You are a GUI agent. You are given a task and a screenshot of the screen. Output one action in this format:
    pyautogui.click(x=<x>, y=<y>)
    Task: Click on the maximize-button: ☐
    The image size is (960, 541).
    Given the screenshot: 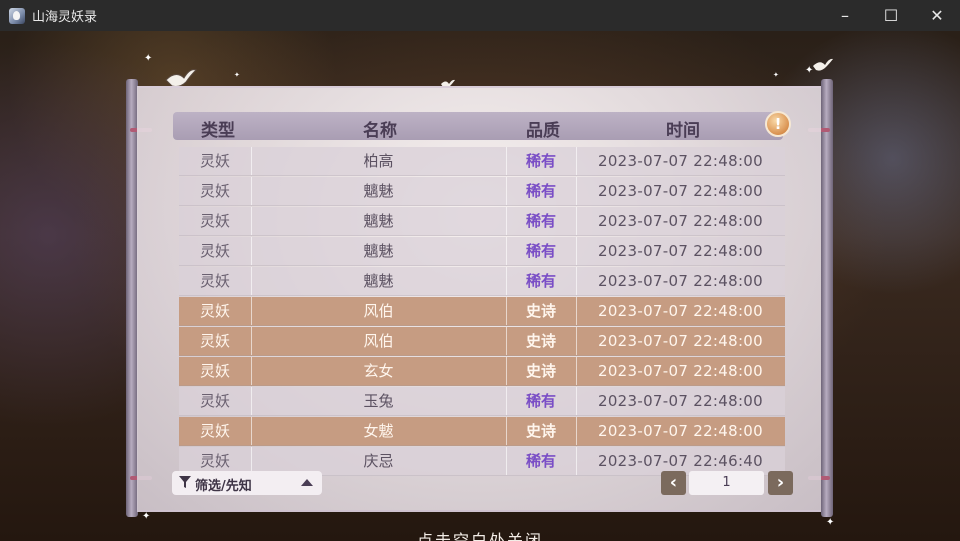 What is the action you would take?
    pyautogui.click(x=891, y=15)
    